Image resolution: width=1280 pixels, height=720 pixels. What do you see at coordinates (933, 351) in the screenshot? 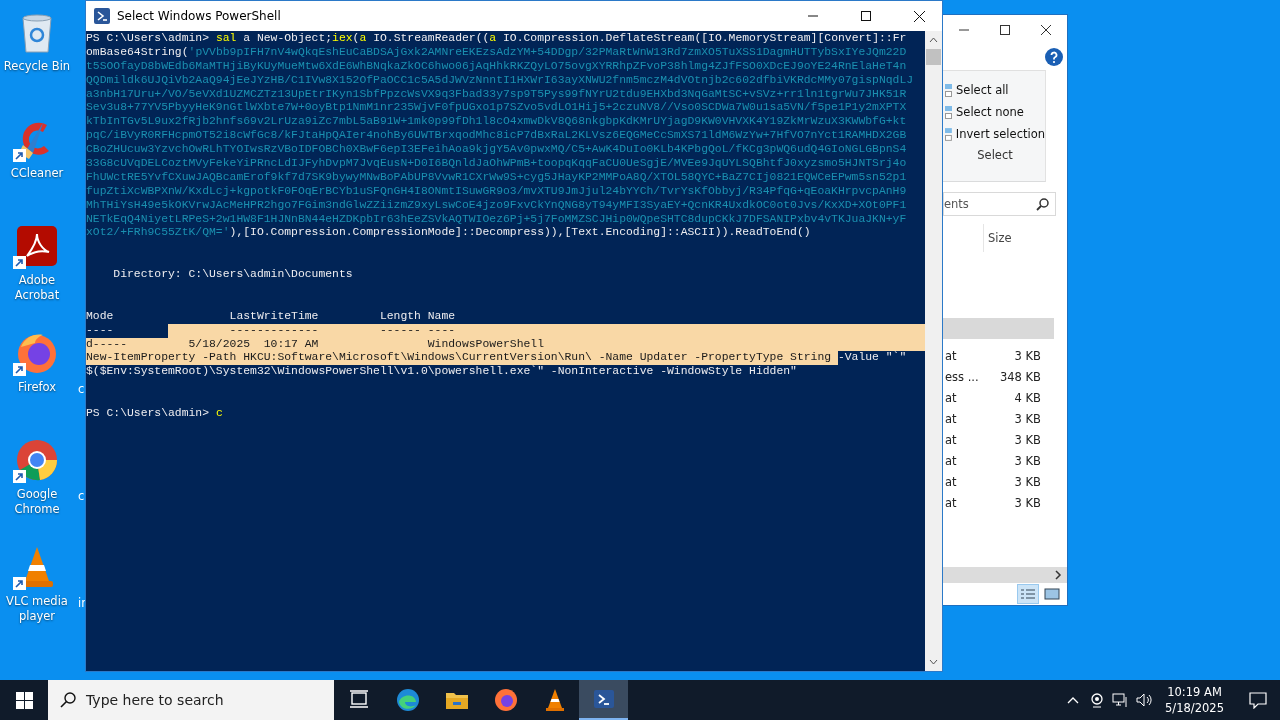
I see `vertical-scrollbar` at bounding box center [933, 351].